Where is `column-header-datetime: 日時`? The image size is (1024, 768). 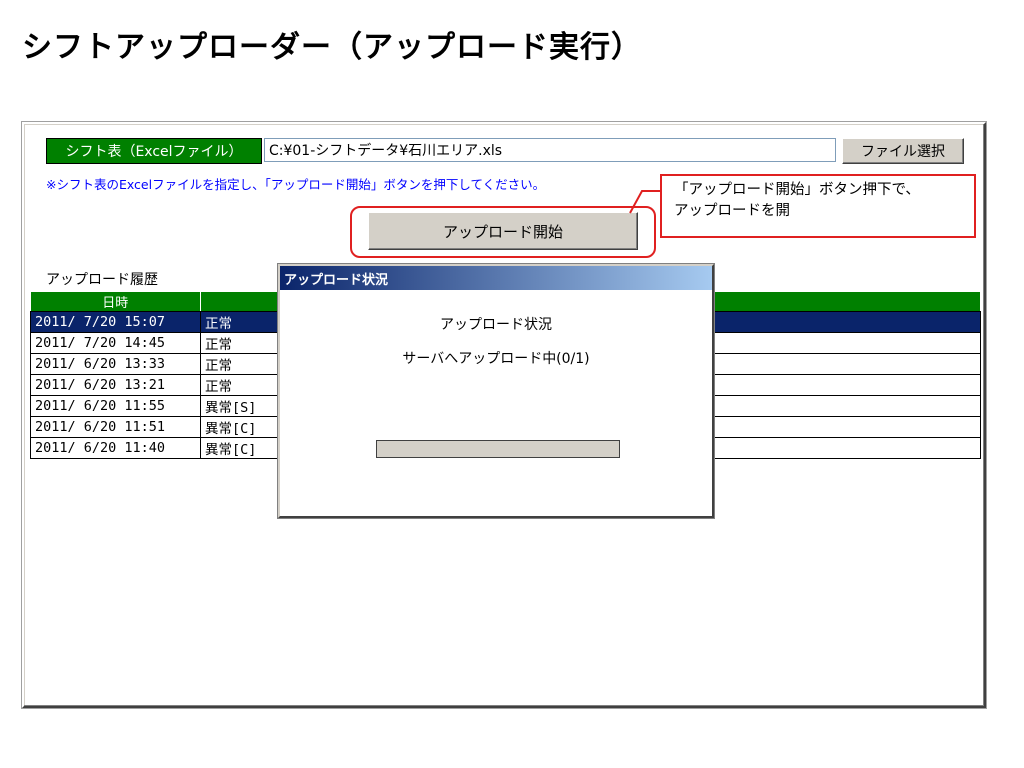
column-header-datetime: 日時 is located at coordinates (115, 302).